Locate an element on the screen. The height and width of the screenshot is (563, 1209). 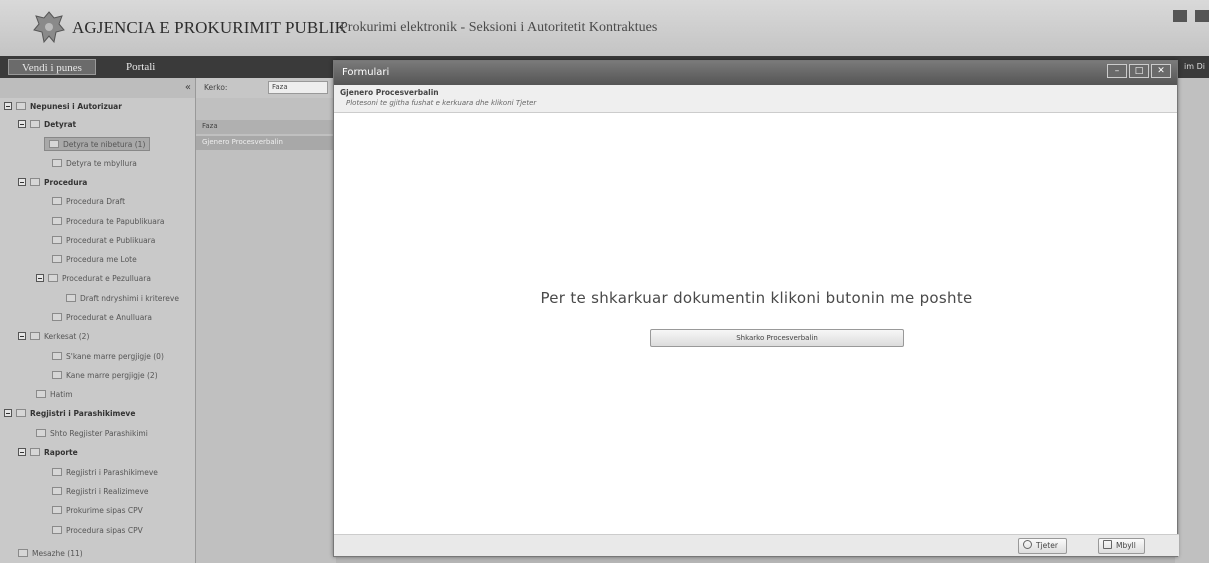
tree-node-shto-regjister: Shto Regjister Parashikimi is located at coordinates (92, 434).